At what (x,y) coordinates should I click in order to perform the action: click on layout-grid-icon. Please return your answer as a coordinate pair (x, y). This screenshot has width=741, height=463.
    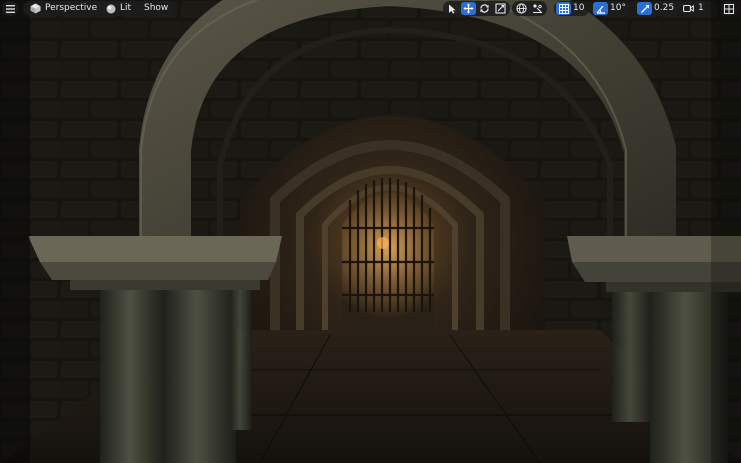
    Looking at the image, I should click on (729, 8).